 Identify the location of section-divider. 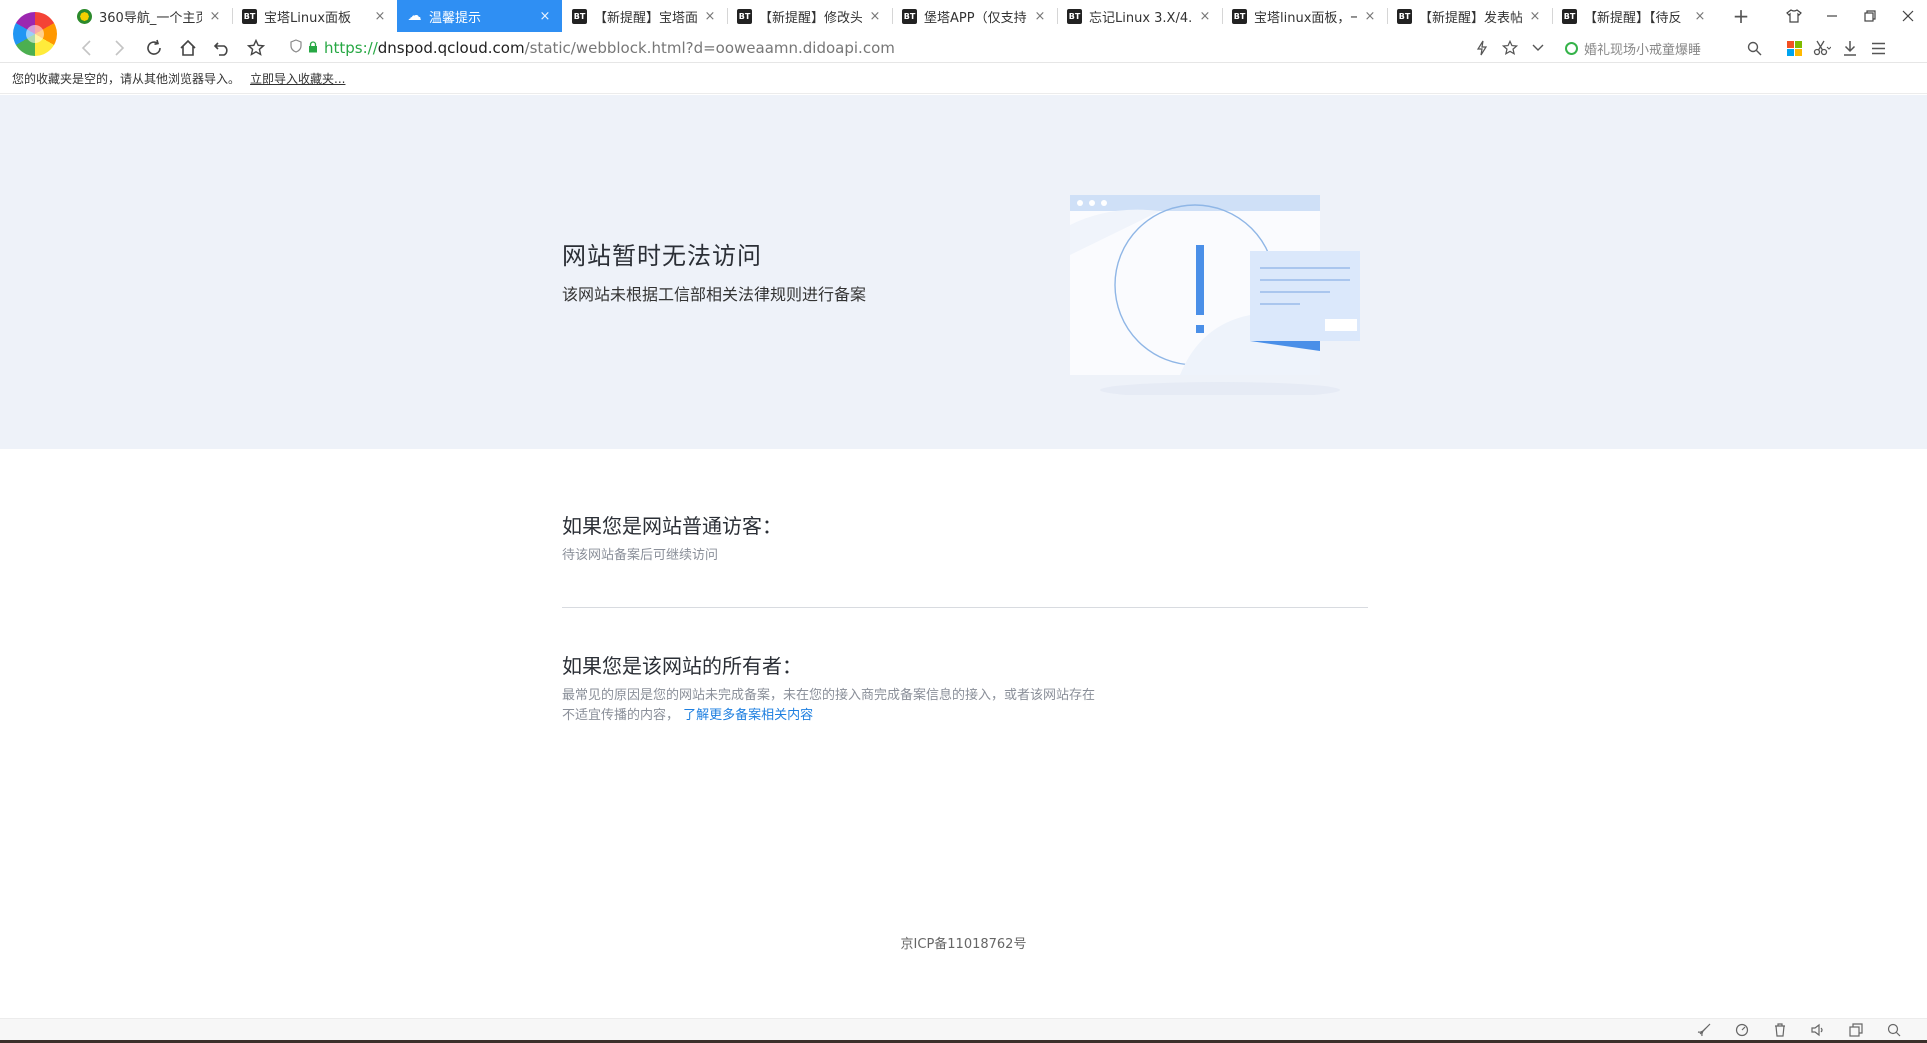
(965, 607).